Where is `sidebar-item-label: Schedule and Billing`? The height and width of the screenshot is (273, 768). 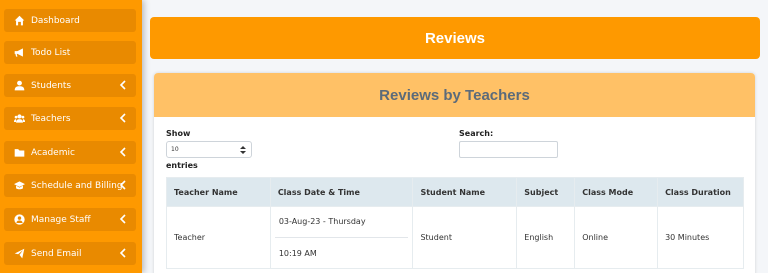 sidebar-item-label: Schedule and Billing is located at coordinates (77, 185).